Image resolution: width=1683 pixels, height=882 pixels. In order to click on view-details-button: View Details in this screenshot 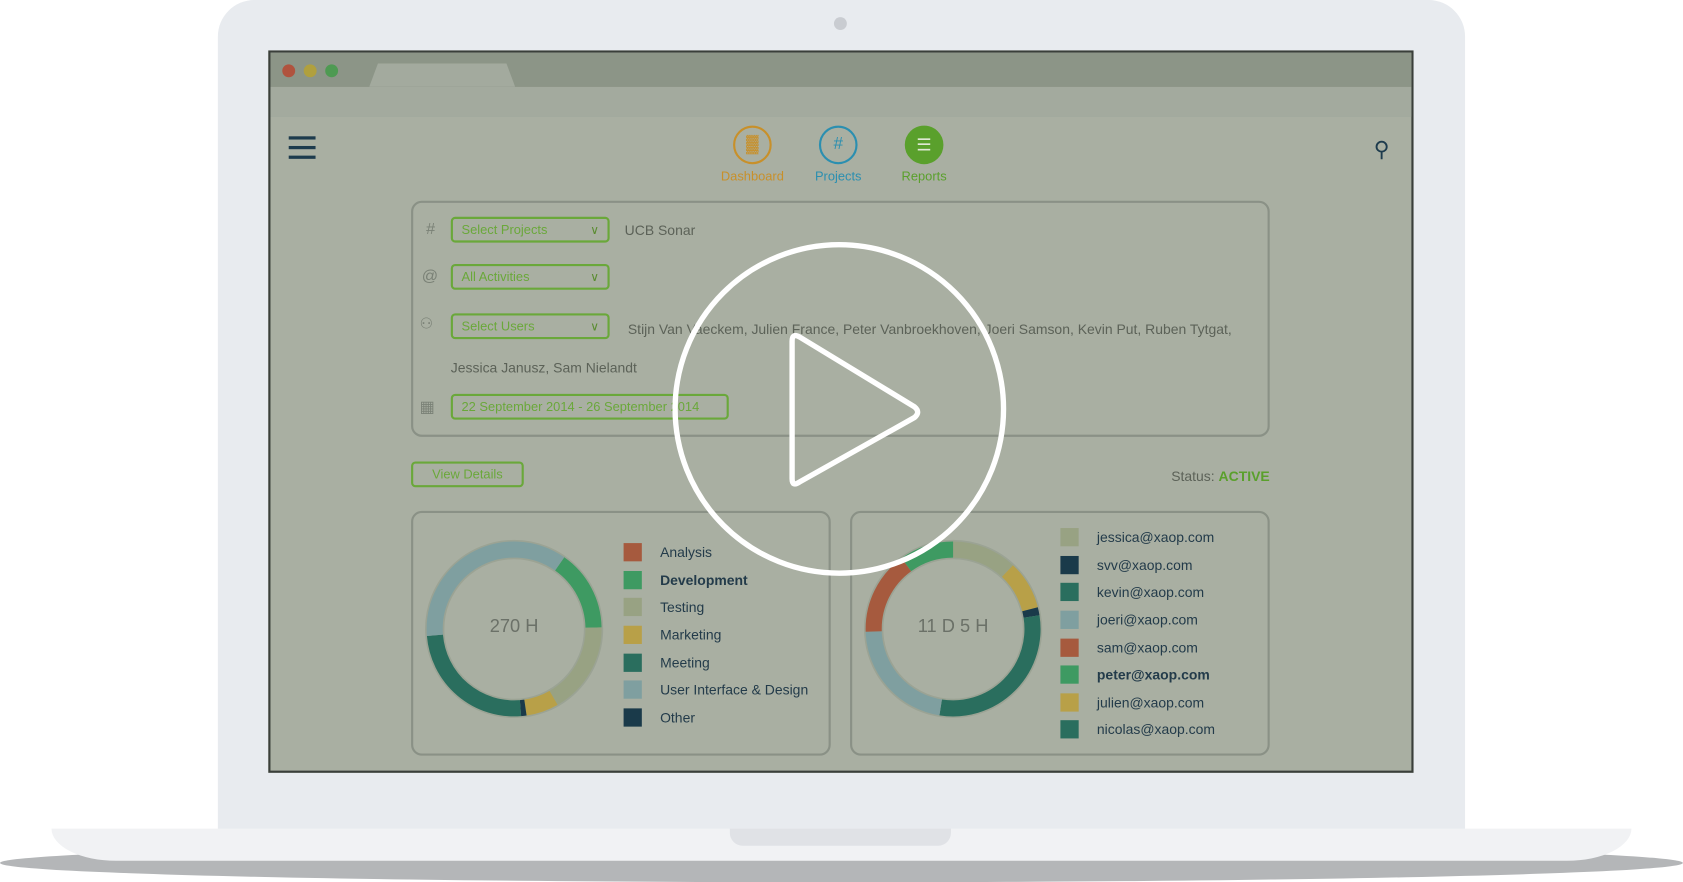, I will do `click(467, 474)`.